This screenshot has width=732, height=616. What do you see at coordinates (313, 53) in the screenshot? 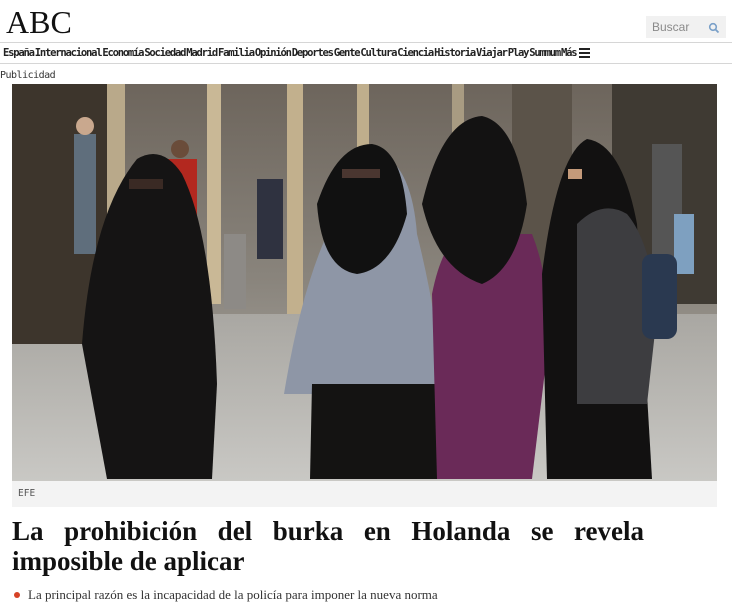
I see `nav-item-deportes: Deportes` at bounding box center [313, 53].